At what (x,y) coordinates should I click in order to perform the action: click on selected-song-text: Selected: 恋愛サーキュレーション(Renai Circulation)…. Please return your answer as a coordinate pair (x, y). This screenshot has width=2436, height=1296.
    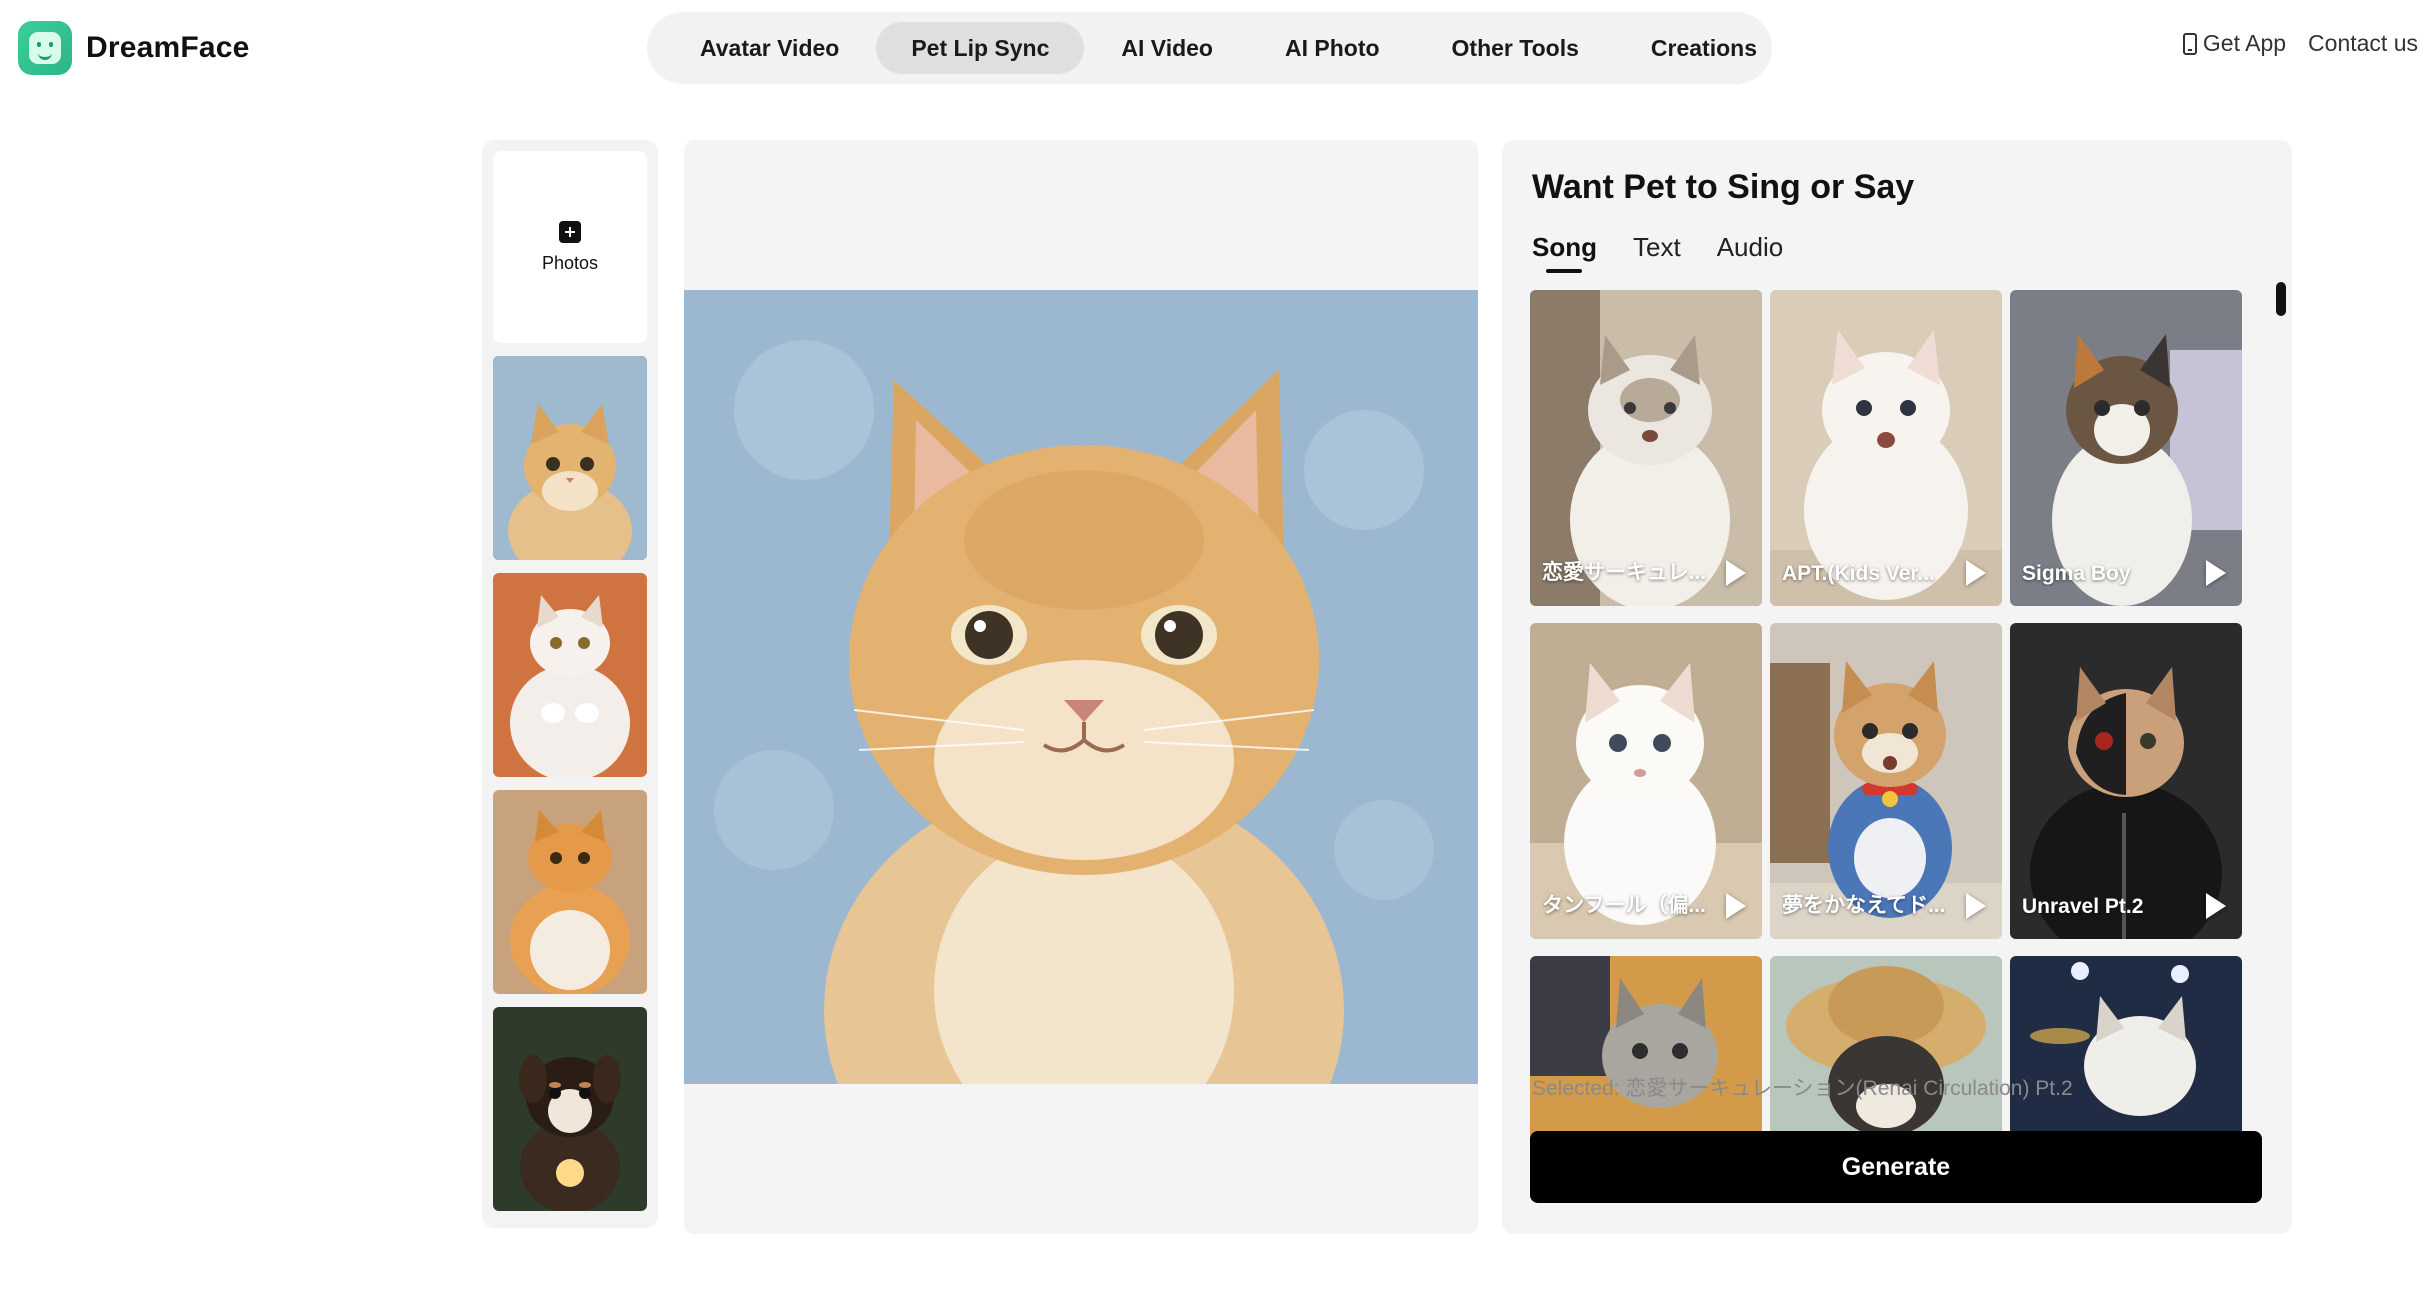
    Looking at the image, I should click on (1802, 1088).